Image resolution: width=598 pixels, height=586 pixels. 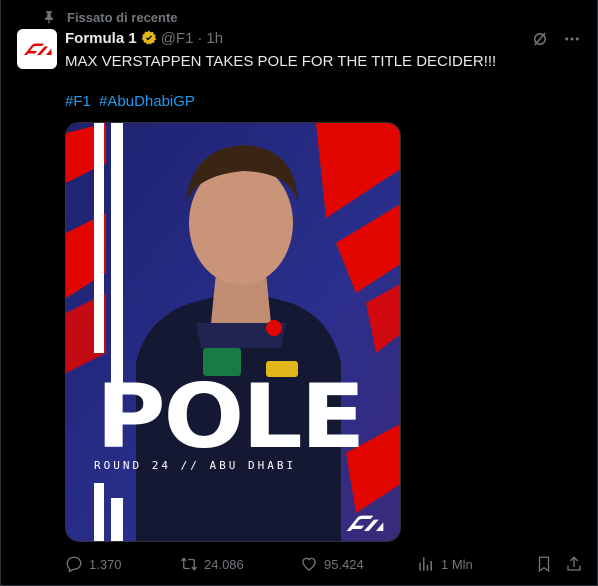 I want to click on like-button: 95.424, so click(x=332, y=564).